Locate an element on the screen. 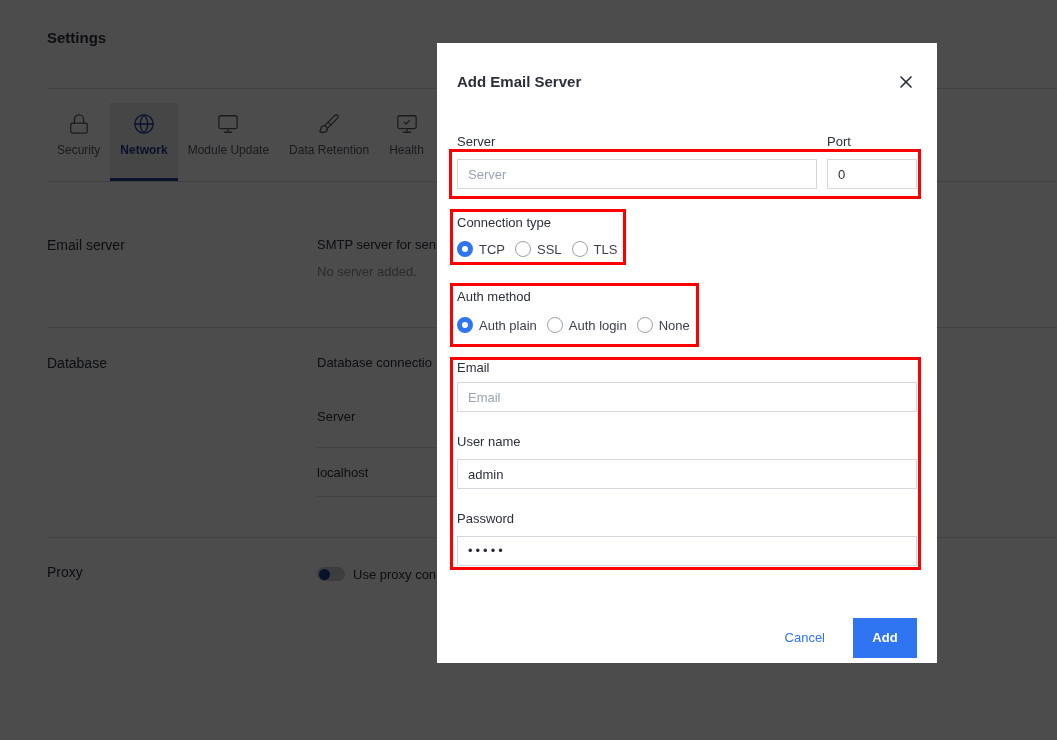 The image size is (1057, 740). email-field: Email is located at coordinates (687, 397).